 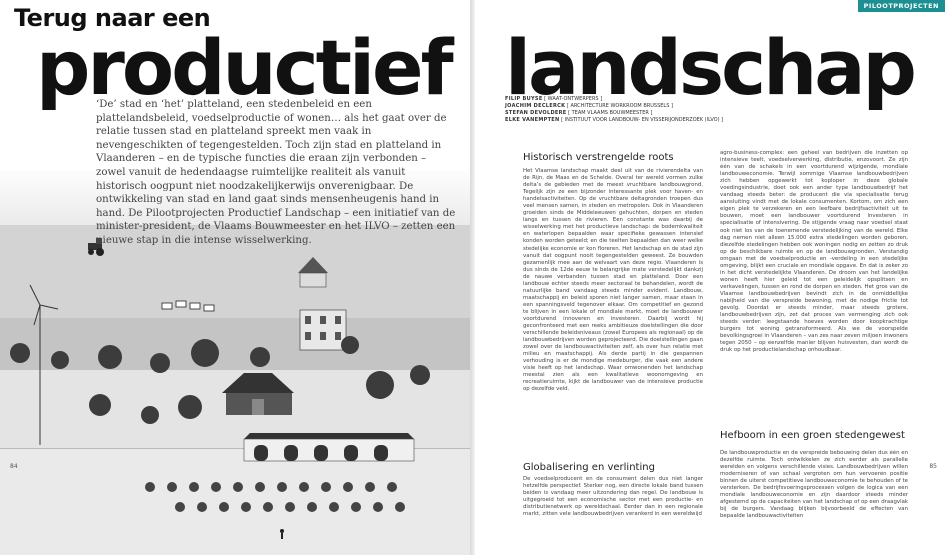 What do you see at coordinates (188, 306) in the screenshot?
I see `cows-icon` at bounding box center [188, 306].